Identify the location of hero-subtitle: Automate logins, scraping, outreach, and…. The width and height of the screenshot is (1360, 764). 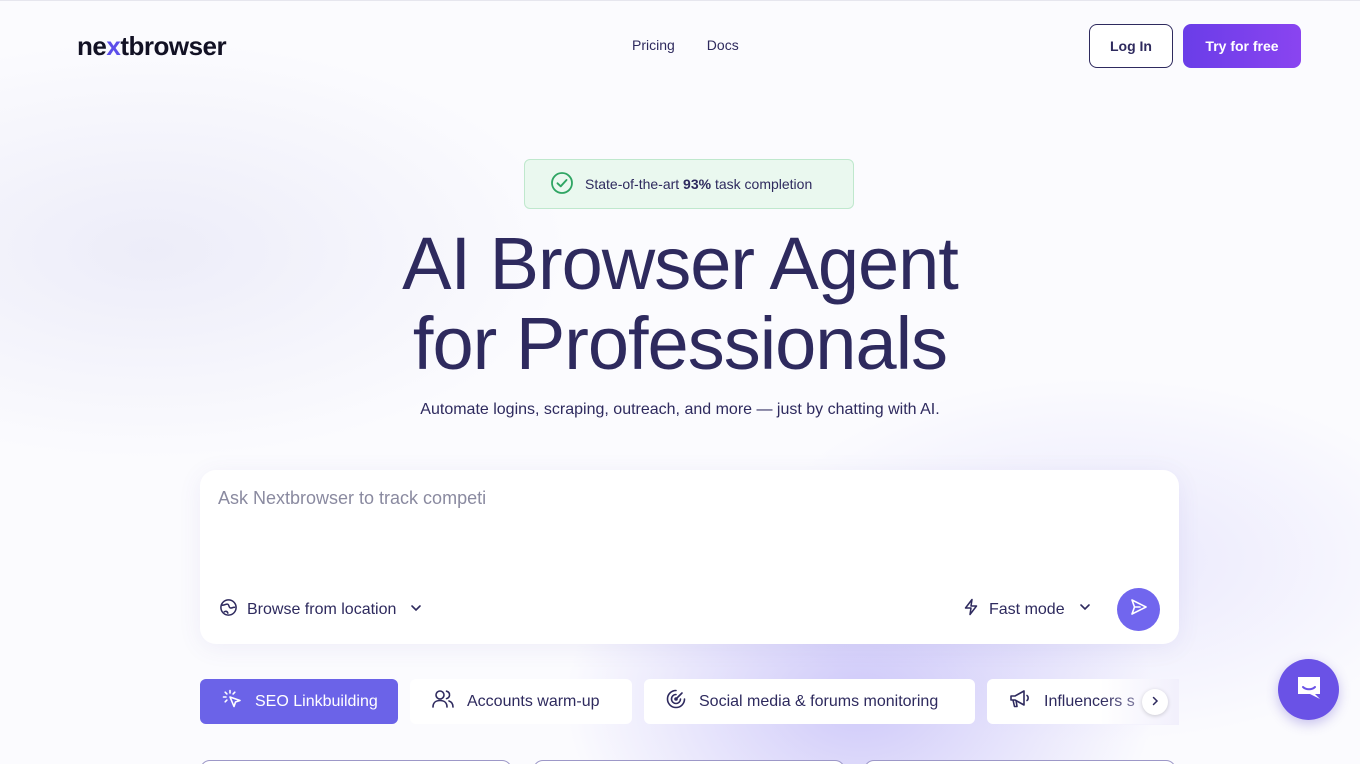
(680, 409).